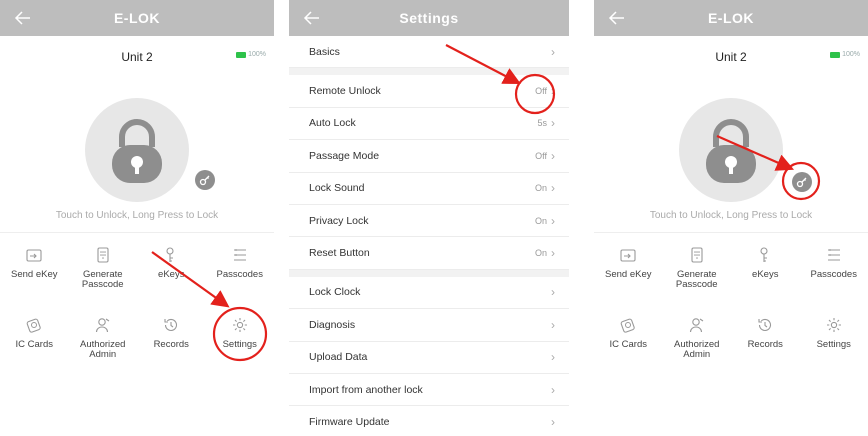 The height and width of the screenshot is (436, 868). Describe the element at coordinates (429, 52) in the screenshot. I see `settings-row-basics: Basics ›` at that location.